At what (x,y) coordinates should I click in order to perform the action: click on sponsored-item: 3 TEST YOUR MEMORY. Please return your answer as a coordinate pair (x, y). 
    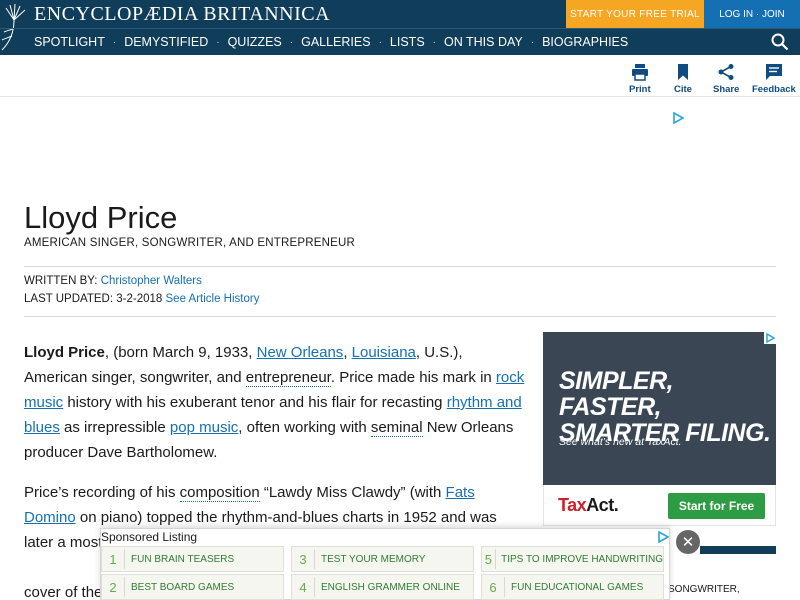
    Looking at the image, I should click on (382, 559).